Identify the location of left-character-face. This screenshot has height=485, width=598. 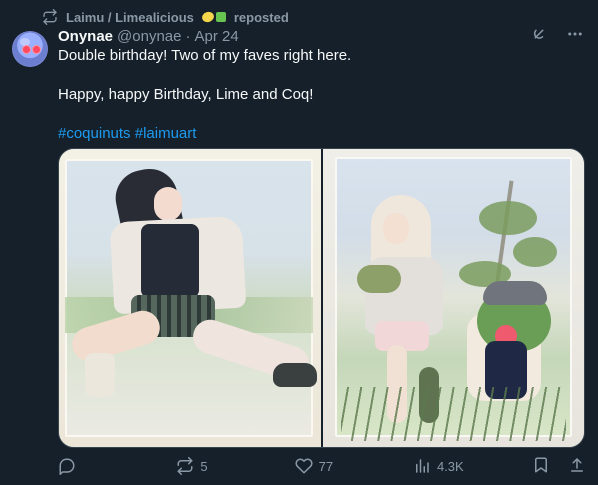
(168, 204).